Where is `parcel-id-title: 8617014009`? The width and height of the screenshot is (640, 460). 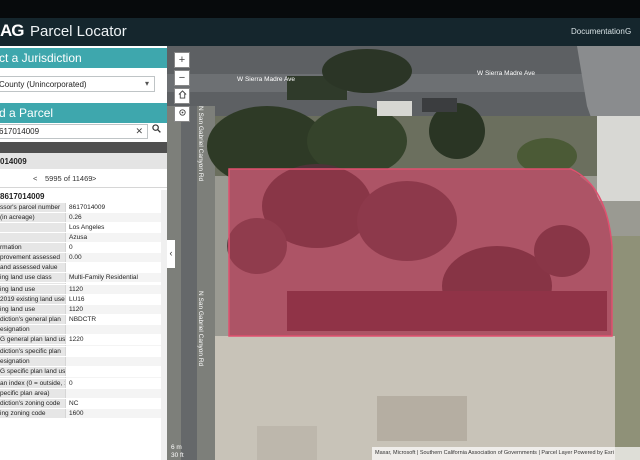 parcel-id-title: 8617014009 is located at coordinates (22, 196).